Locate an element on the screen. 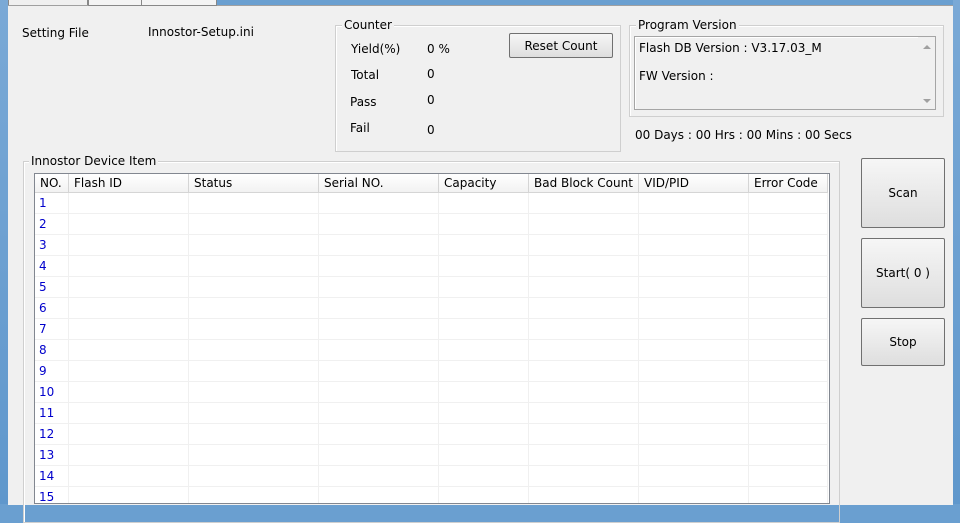 The width and height of the screenshot is (960, 523). fail-label: Fail is located at coordinates (360, 128).